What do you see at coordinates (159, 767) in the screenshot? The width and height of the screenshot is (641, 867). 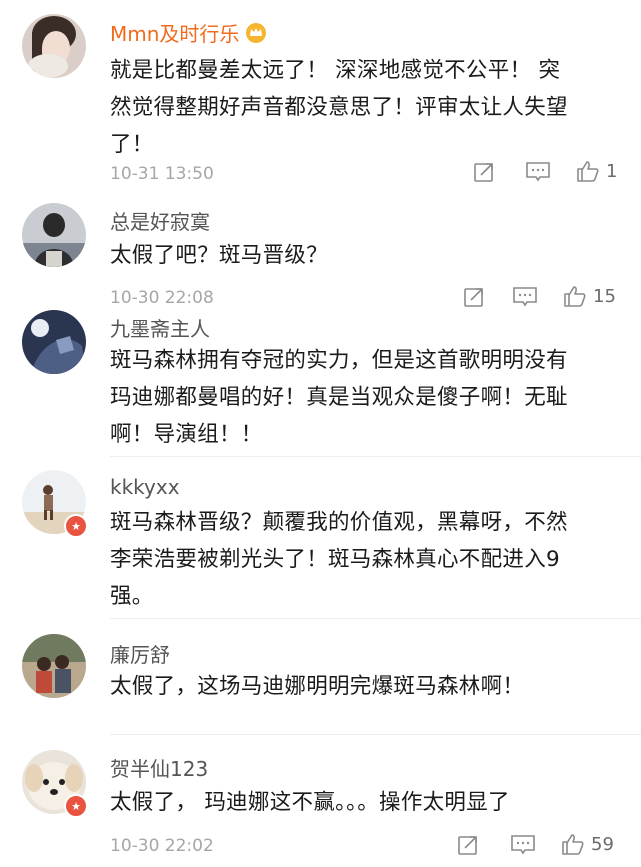 I see `username: 贺半仙123` at bounding box center [159, 767].